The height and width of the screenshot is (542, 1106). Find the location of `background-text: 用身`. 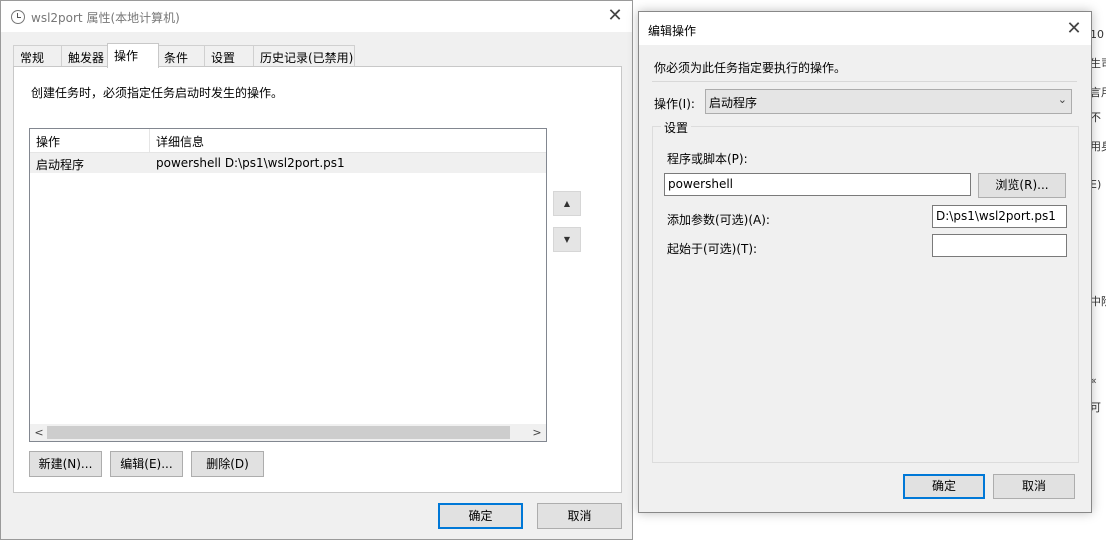

background-text: 用身 is located at coordinates (1098, 146).